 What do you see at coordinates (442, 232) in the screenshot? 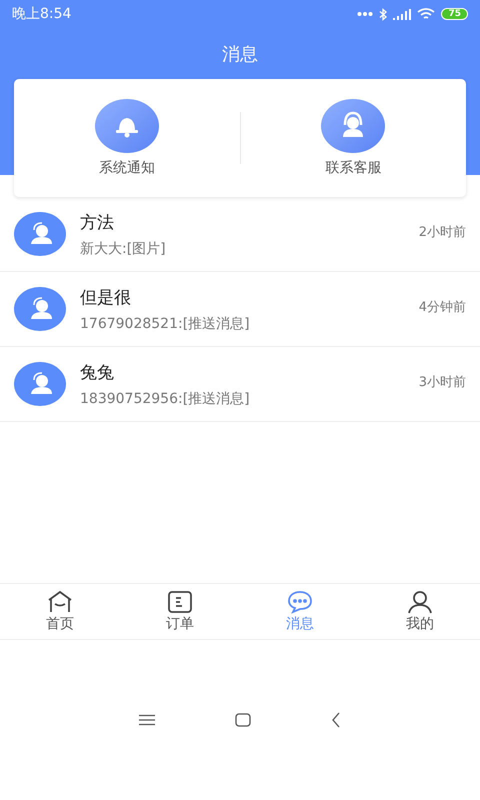
I see `message-time: 2小时前` at bounding box center [442, 232].